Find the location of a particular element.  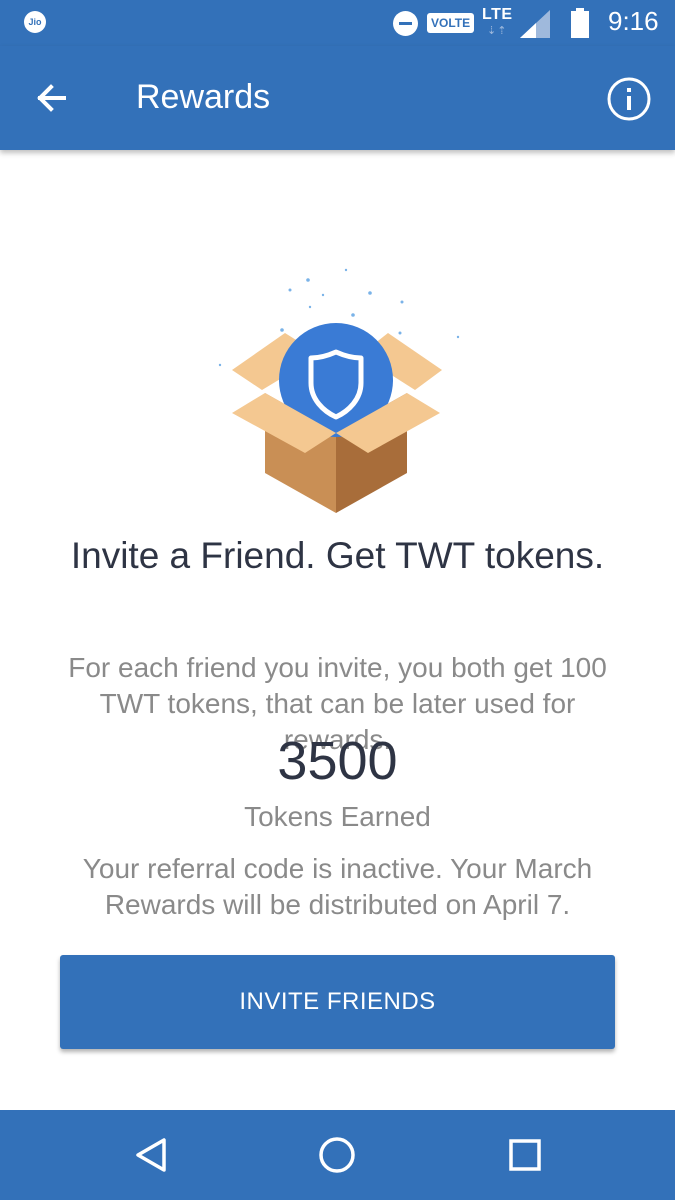

nav-home-icon is located at coordinates (337, 1155).